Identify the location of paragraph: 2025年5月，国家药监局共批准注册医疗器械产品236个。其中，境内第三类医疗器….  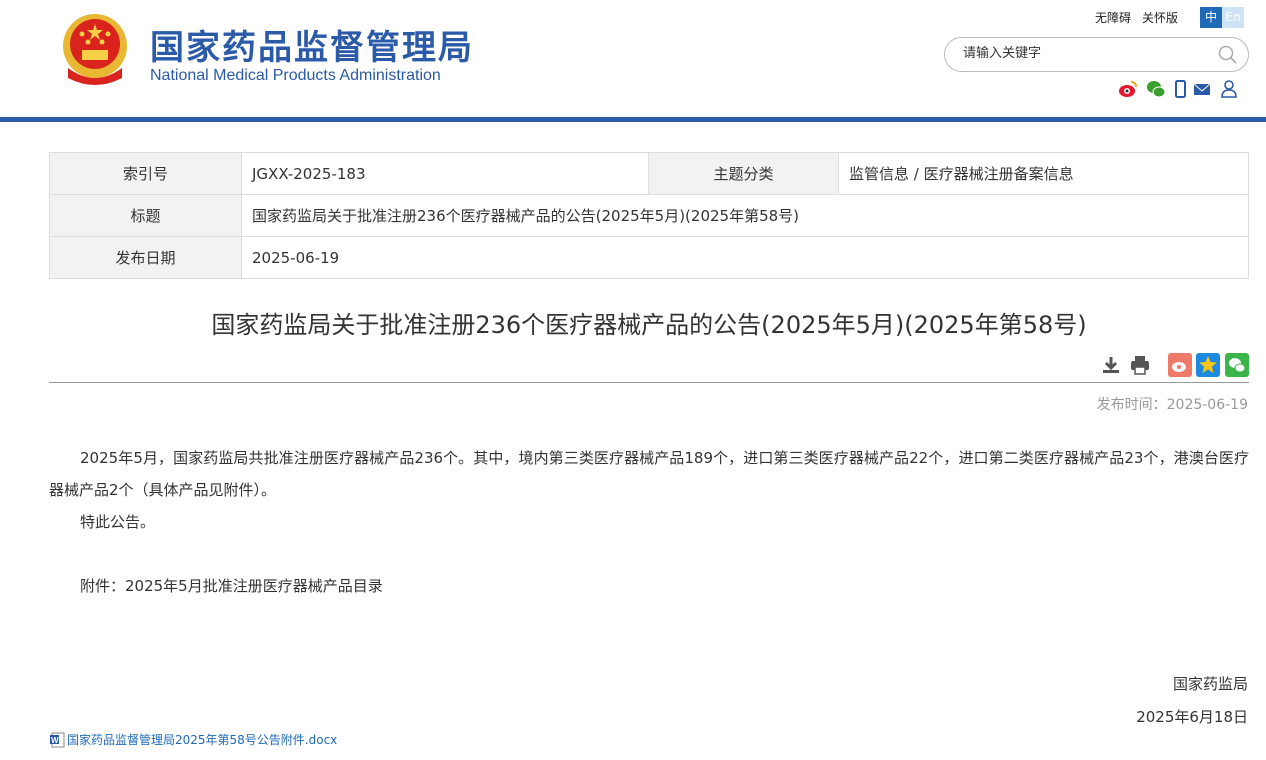
(649, 474).